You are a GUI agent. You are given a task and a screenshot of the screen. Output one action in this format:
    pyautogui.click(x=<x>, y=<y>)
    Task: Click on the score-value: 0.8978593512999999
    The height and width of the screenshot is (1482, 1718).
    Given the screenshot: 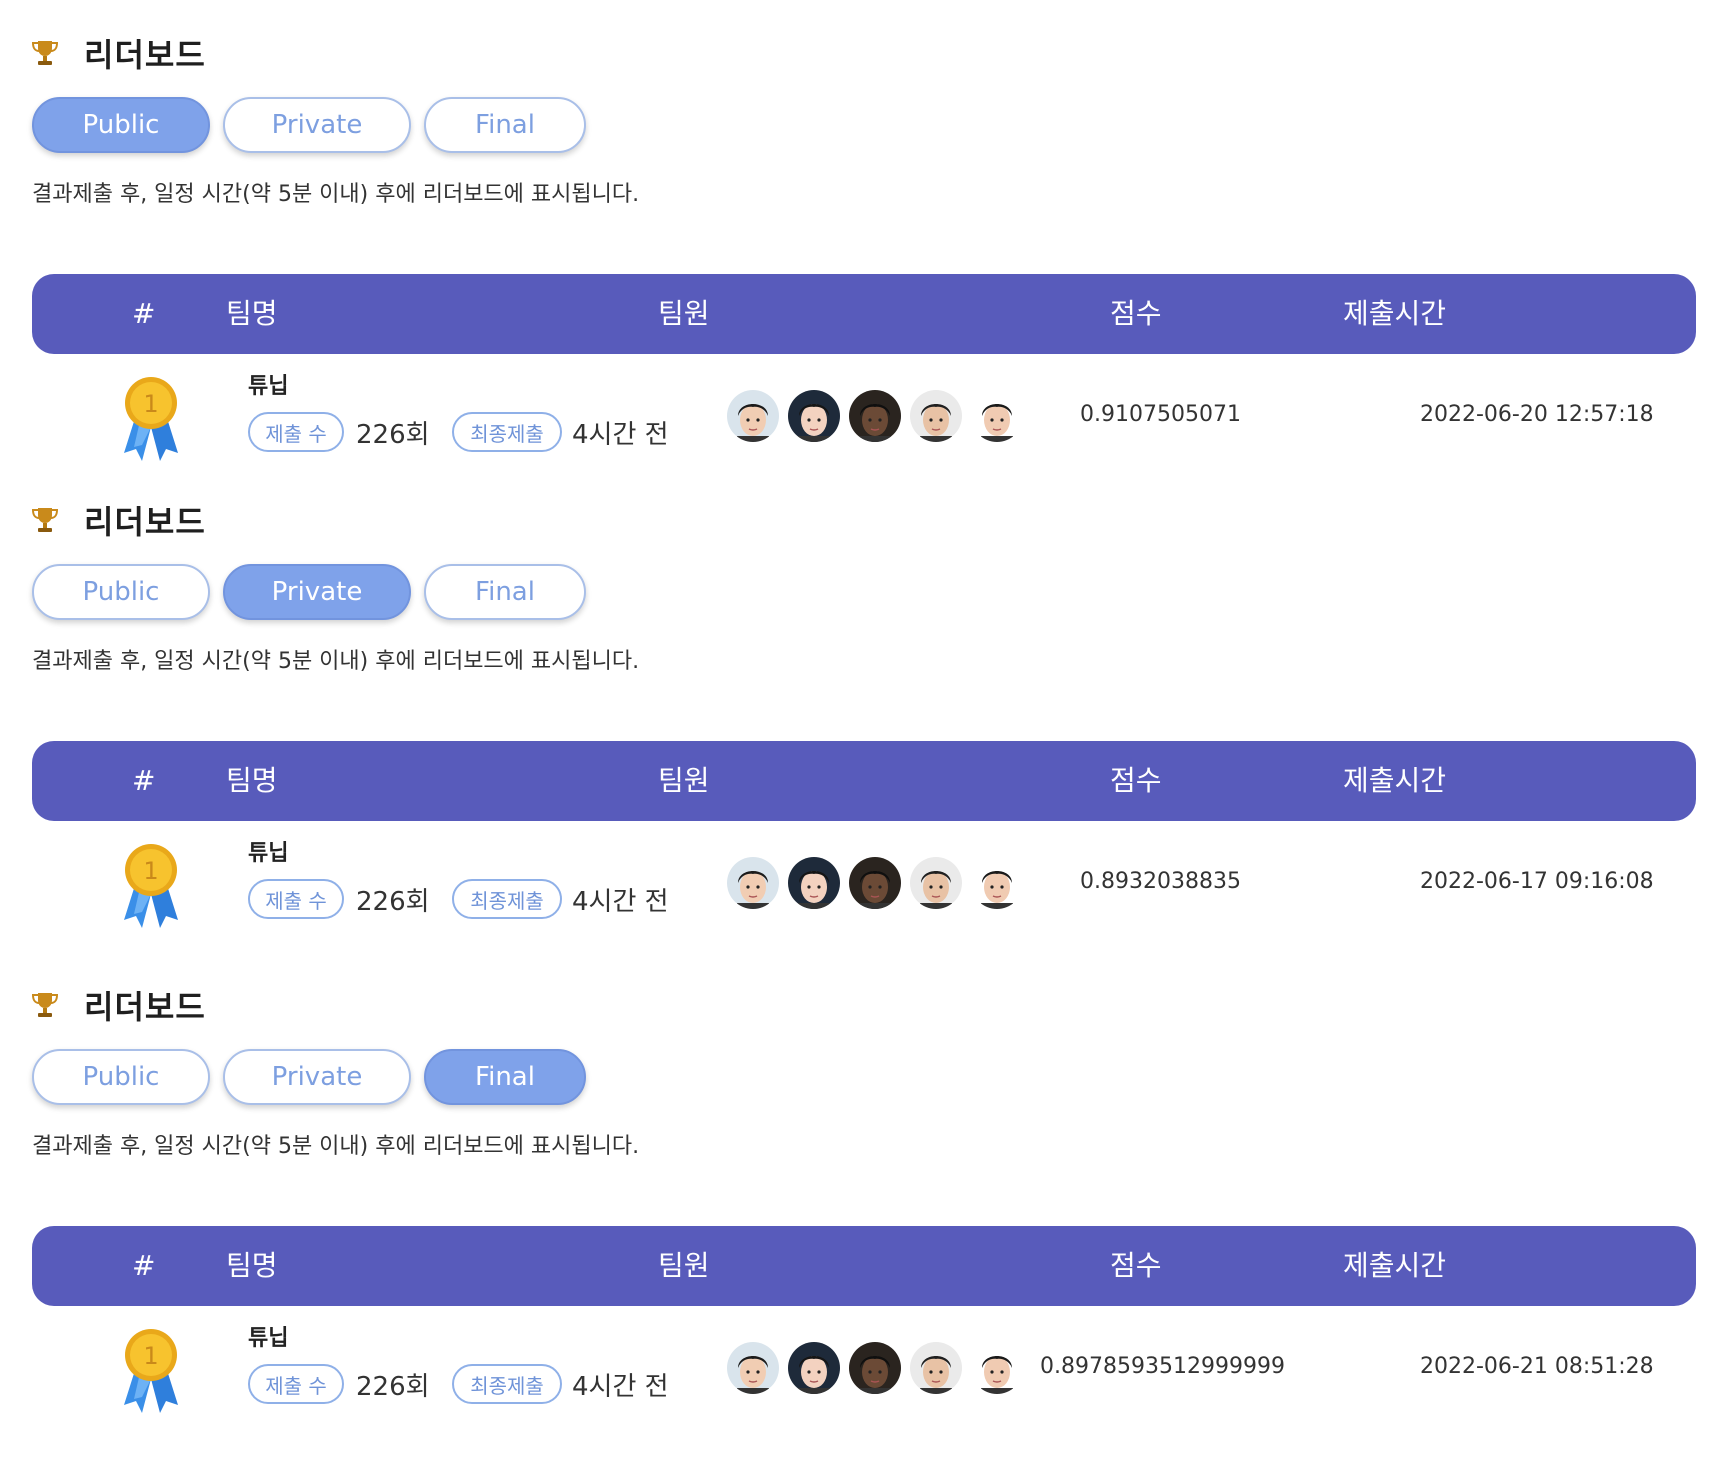 What is the action you would take?
    pyautogui.click(x=1162, y=1366)
    